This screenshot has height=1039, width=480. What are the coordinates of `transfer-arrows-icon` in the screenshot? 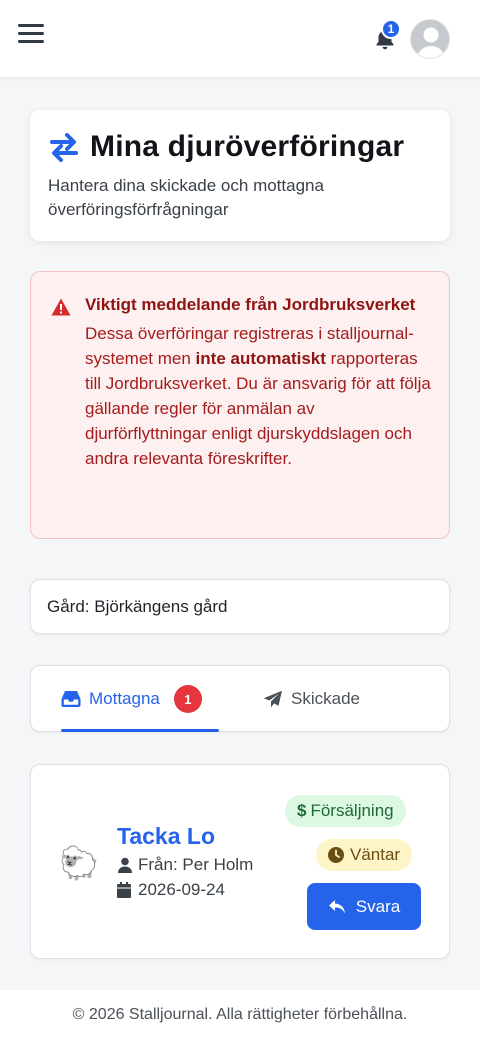 It's located at (64, 147).